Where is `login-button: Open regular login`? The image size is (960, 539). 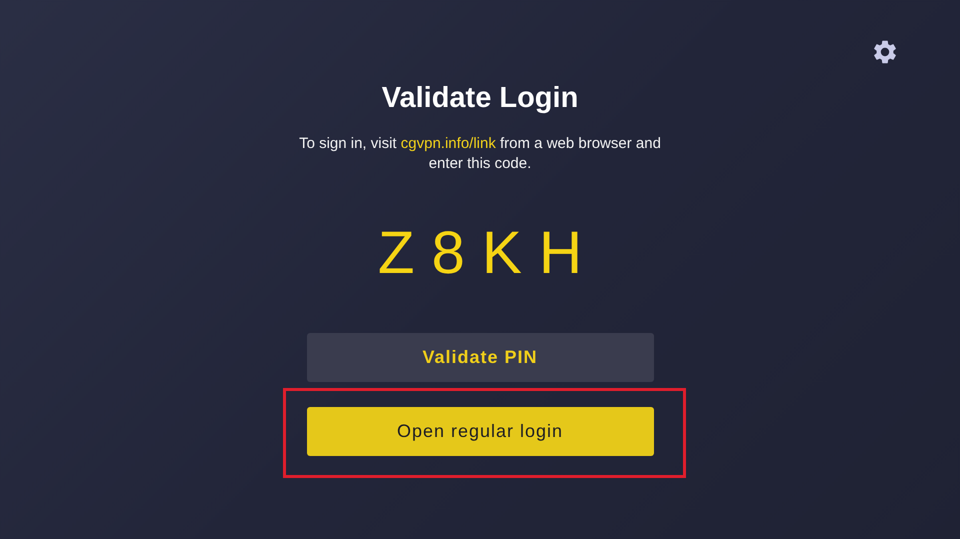 login-button: Open regular login is located at coordinates (480, 431).